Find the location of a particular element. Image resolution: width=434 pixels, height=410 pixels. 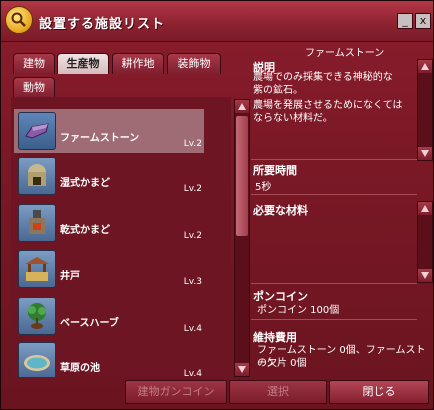

description-line: 農場を発展させるためになくては is located at coordinates (328, 105).